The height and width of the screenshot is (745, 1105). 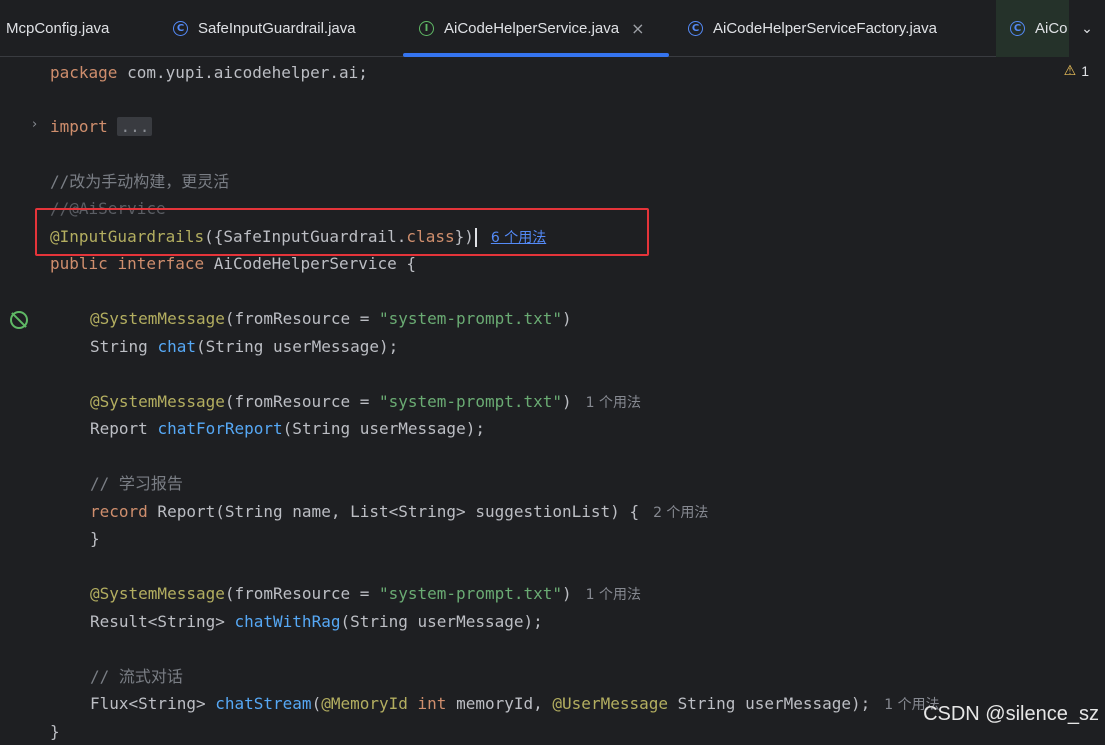 I want to click on chevron-down-icon: ⌄, so click(x=1087, y=28).